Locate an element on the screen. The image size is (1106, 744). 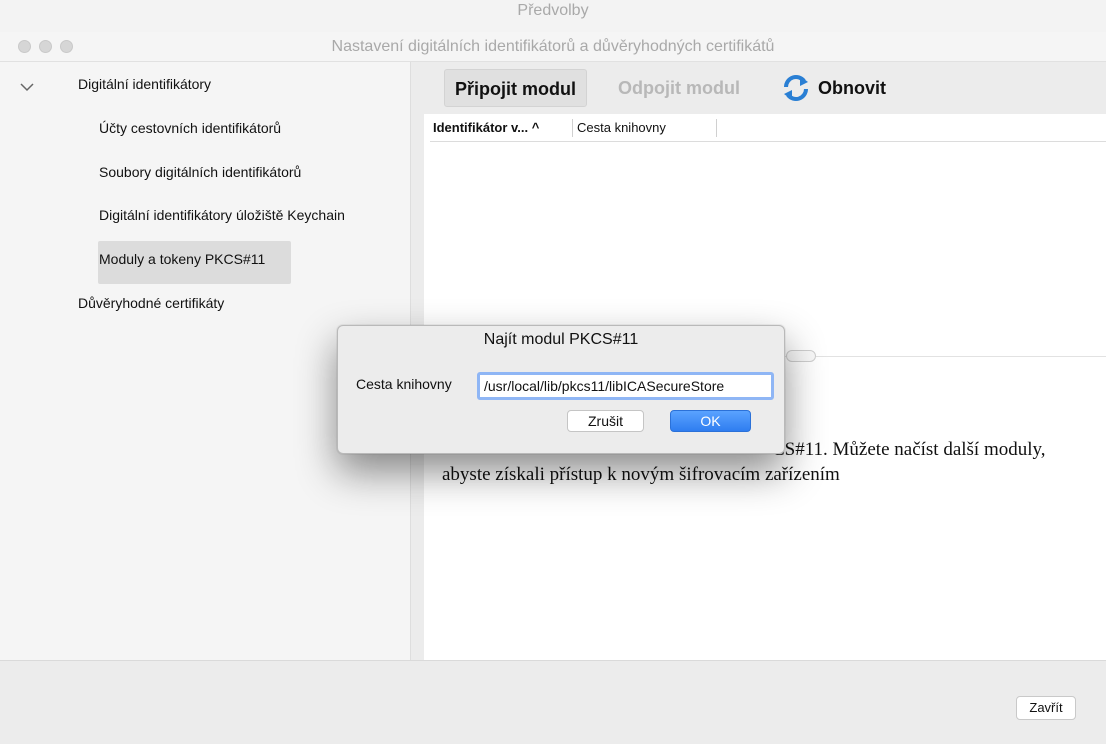
column-header-identifier: Identifikátor v... ^ is located at coordinates (486, 128).